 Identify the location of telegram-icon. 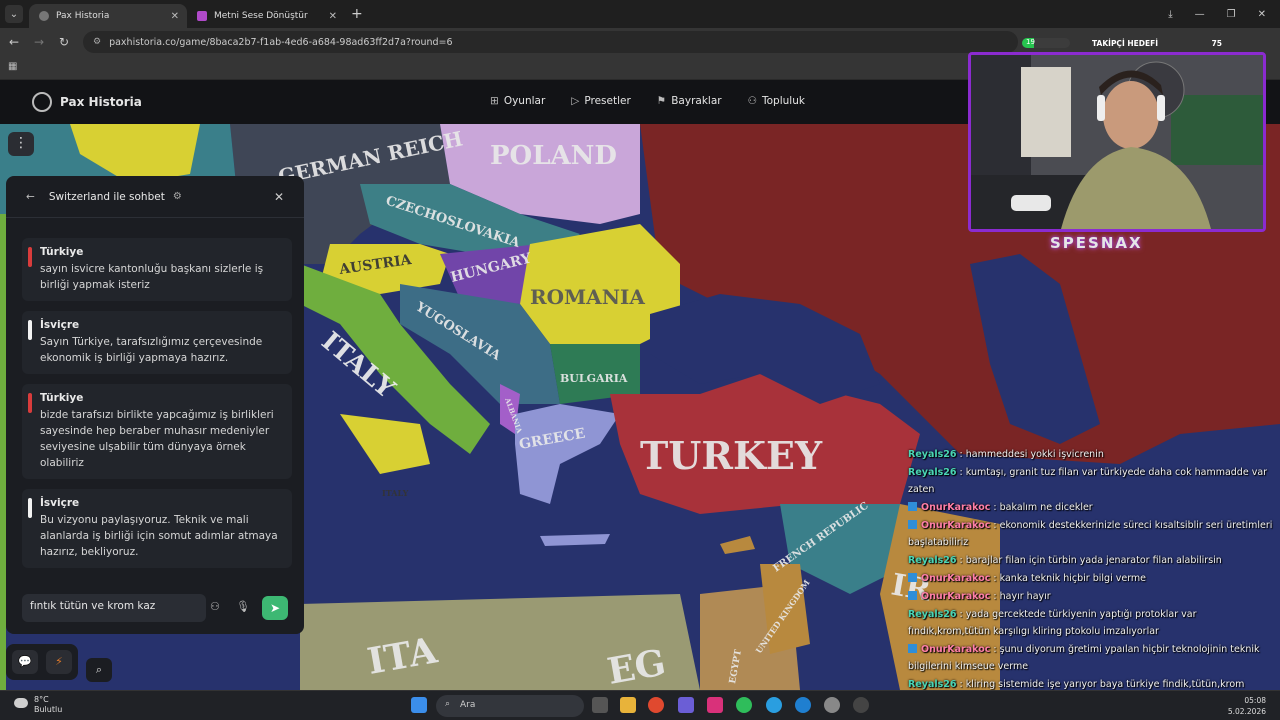
(774, 705).